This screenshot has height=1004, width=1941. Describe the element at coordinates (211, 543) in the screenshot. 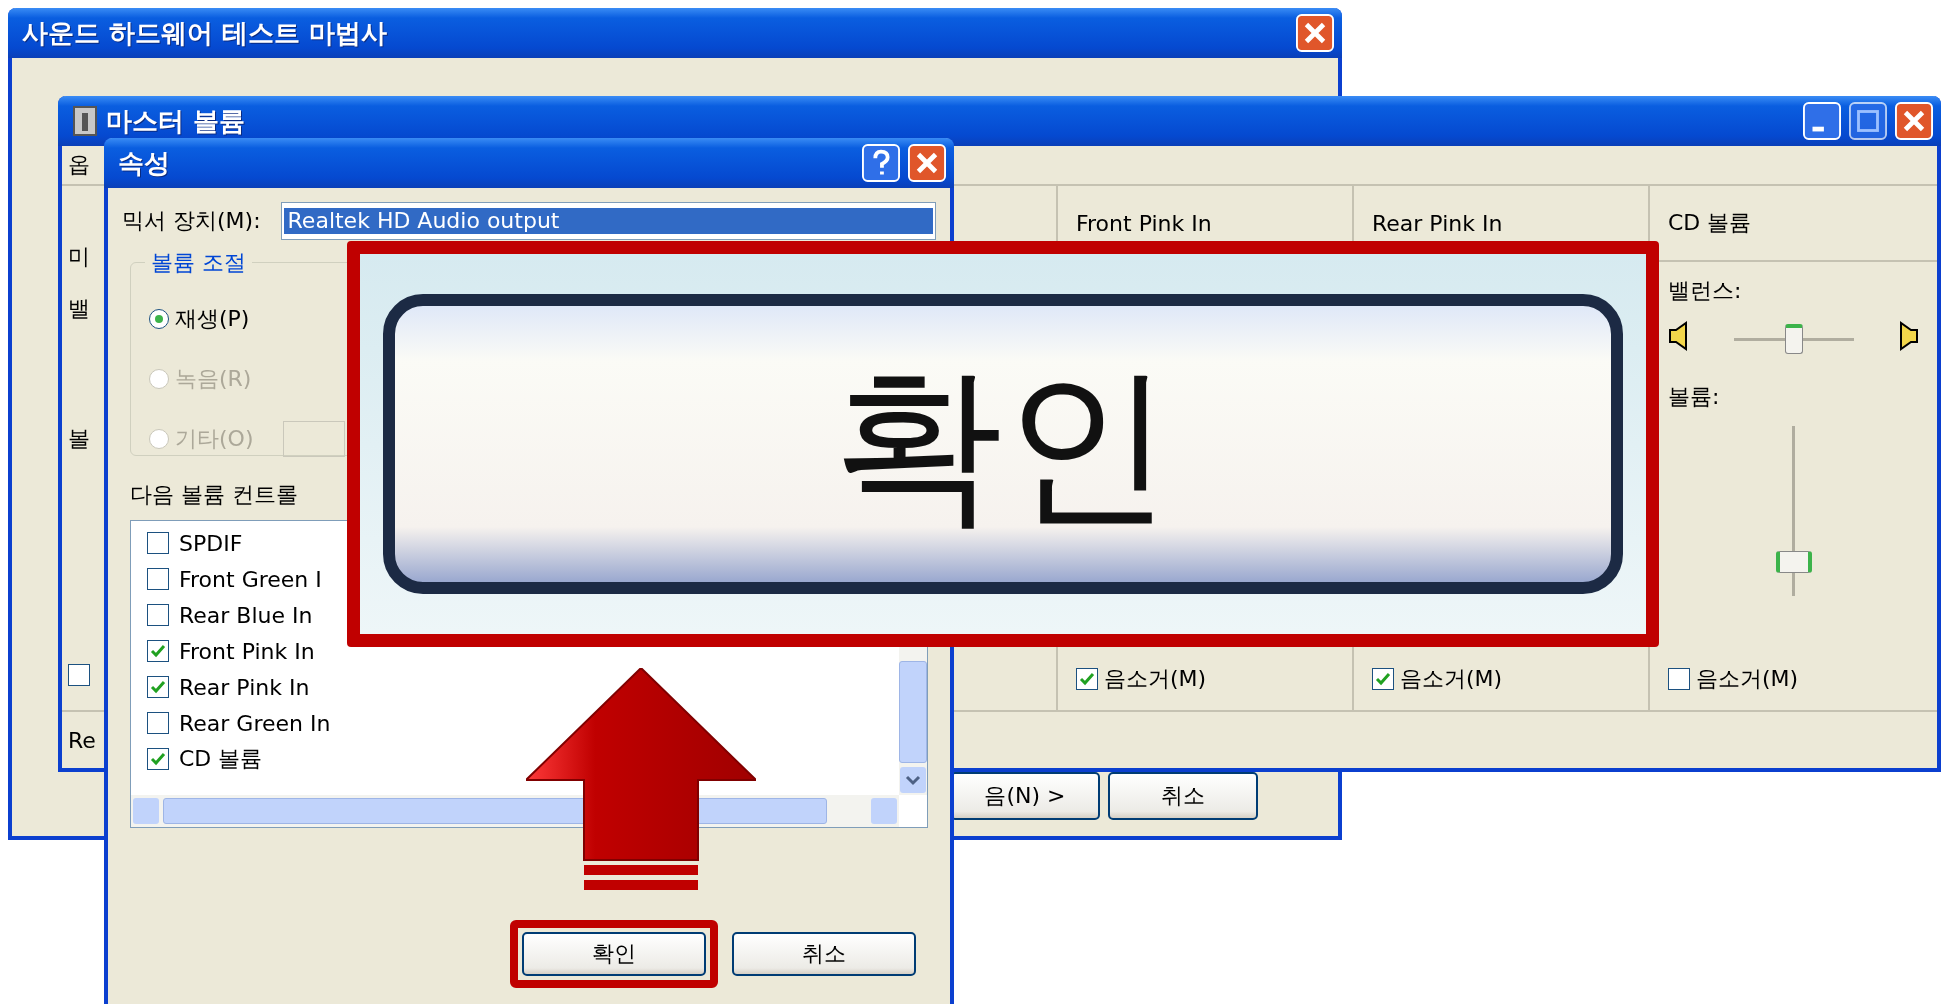

I see `list-item-label: SPDIF` at that location.